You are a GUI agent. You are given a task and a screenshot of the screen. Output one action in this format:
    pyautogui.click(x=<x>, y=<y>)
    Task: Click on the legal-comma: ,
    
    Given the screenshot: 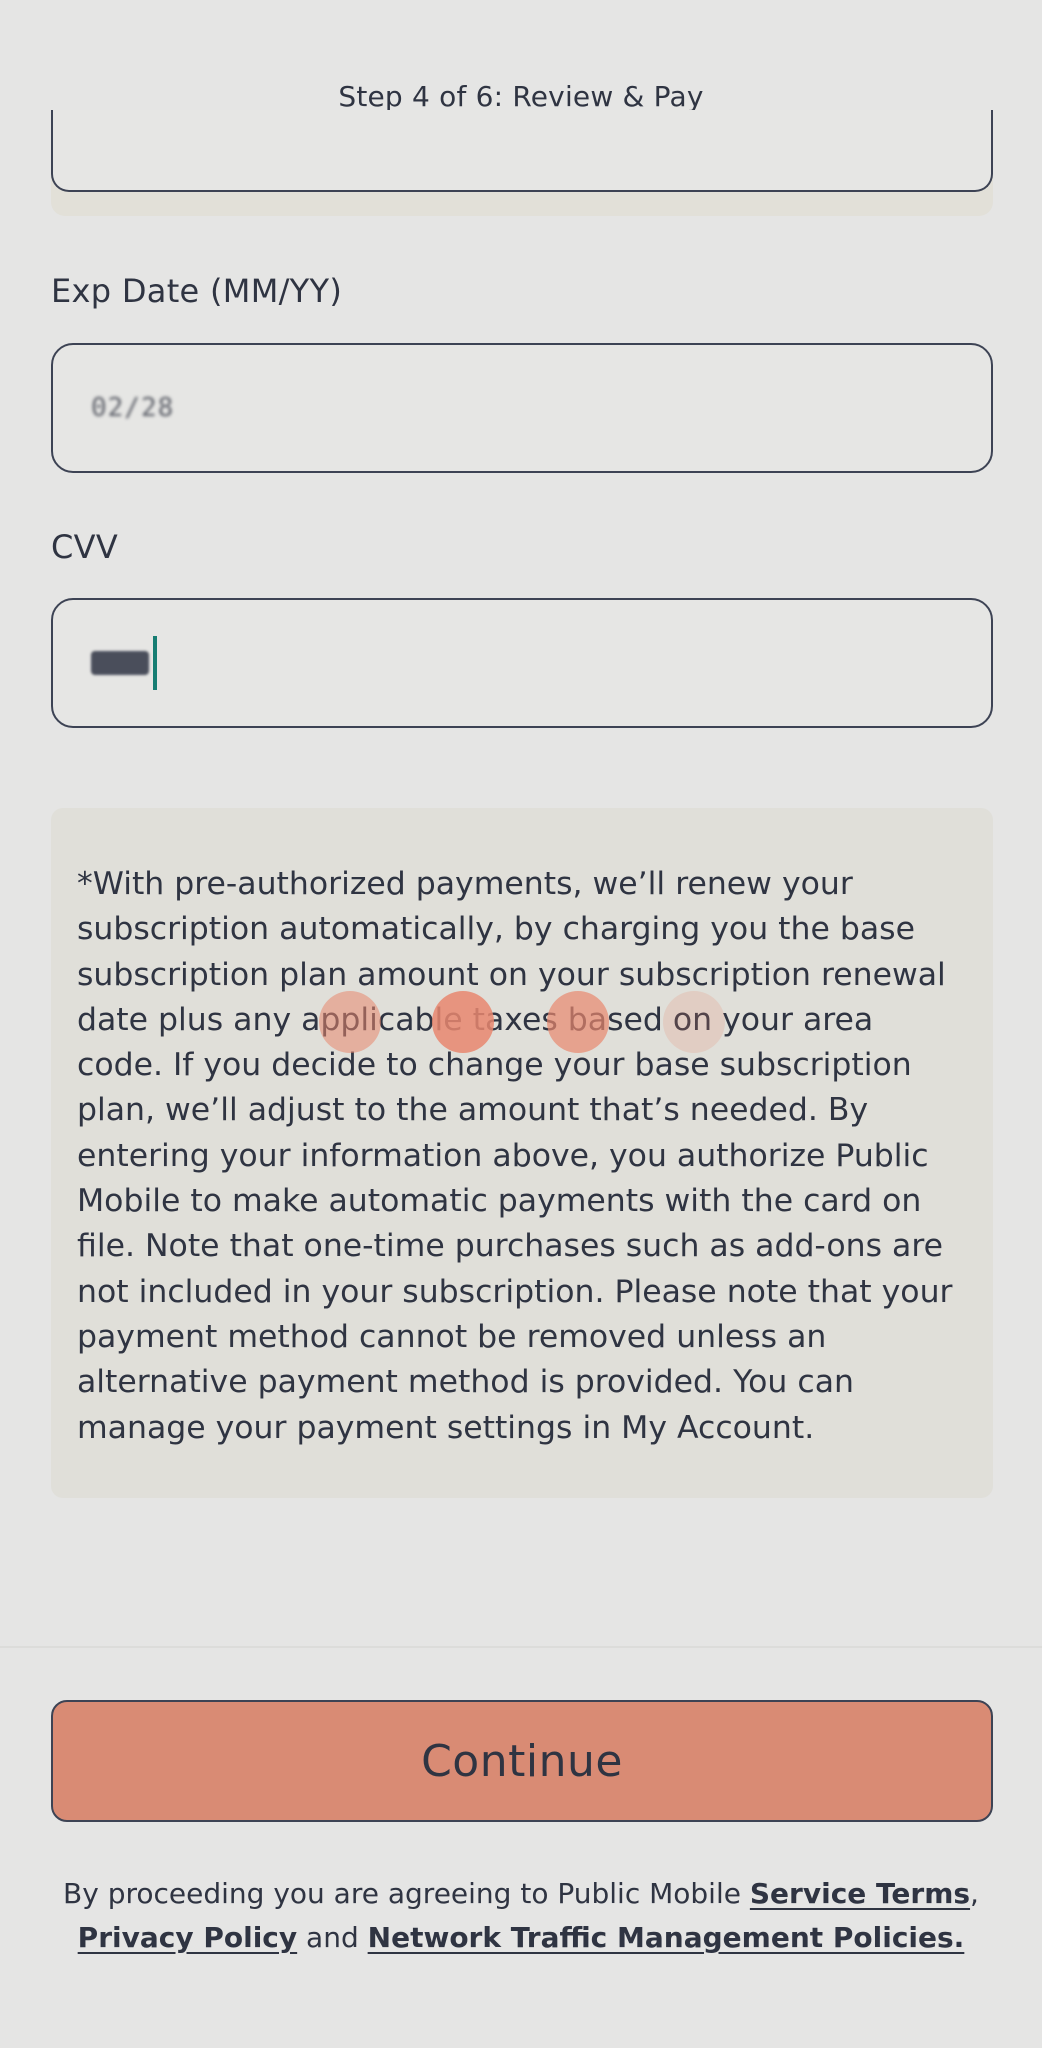 What is the action you would take?
    pyautogui.click(x=974, y=1893)
    